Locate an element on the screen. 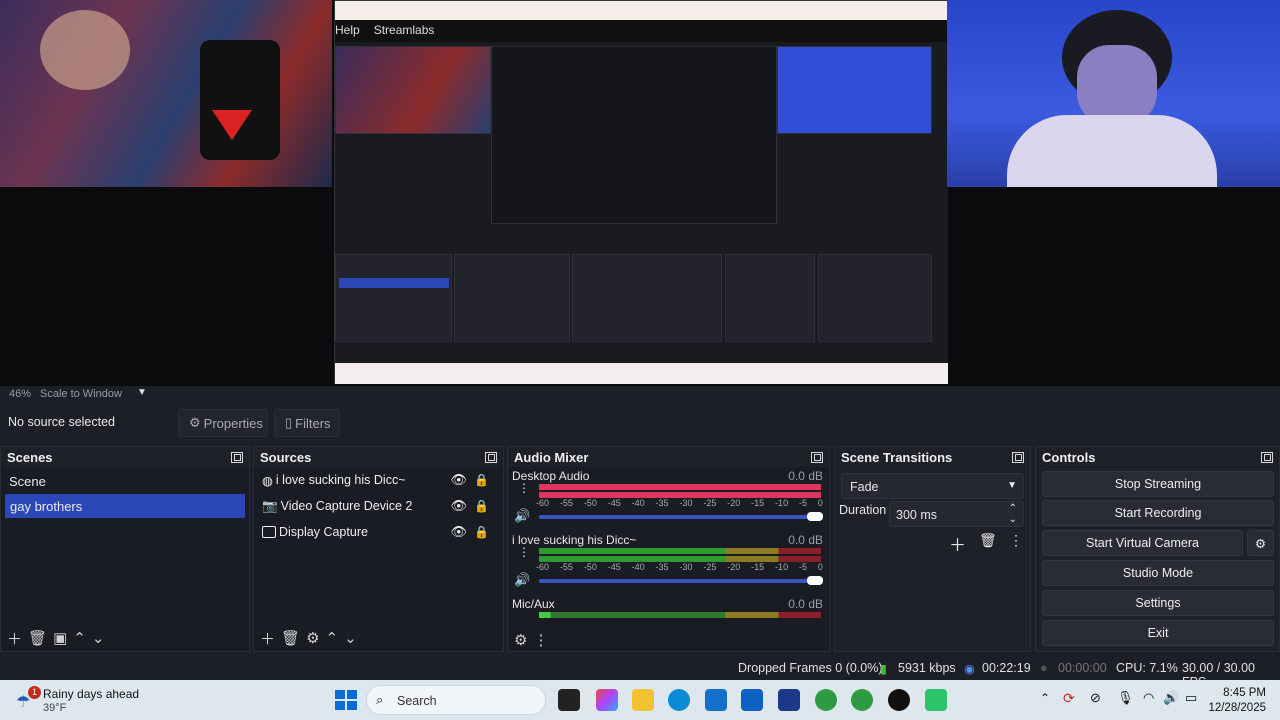 The width and height of the screenshot is (1280, 720). weather-widget: ☂ 1 is located at coordinates (26, 700).